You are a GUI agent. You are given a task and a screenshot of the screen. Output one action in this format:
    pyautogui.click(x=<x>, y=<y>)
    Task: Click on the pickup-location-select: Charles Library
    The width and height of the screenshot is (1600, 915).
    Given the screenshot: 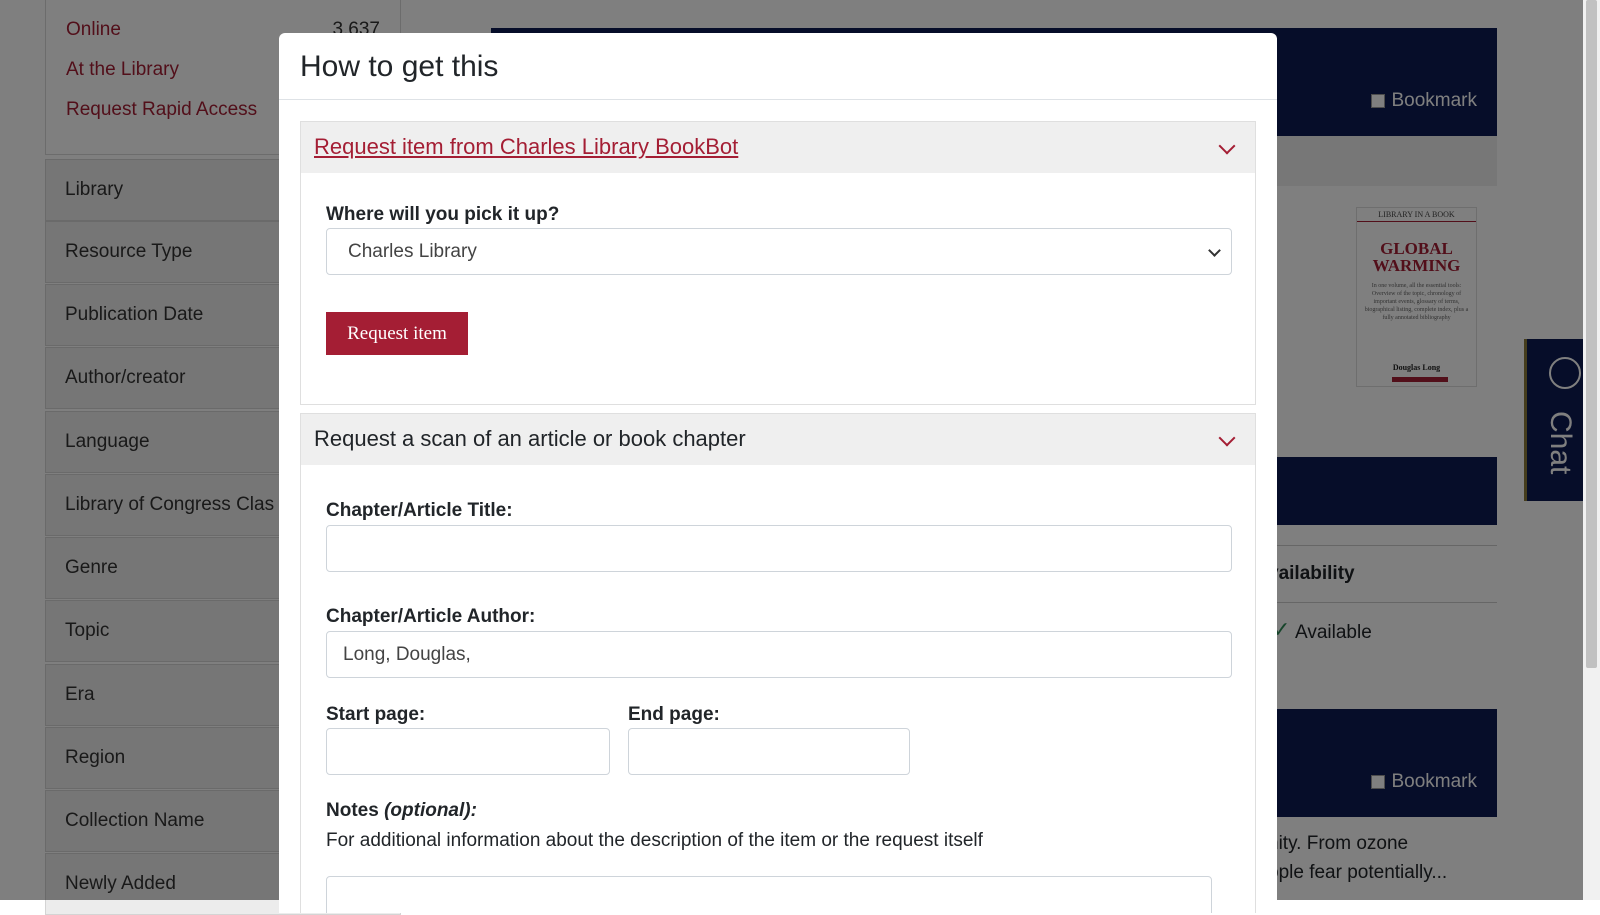 What is the action you would take?
    pyautogui.click(x=779, y=251)
    